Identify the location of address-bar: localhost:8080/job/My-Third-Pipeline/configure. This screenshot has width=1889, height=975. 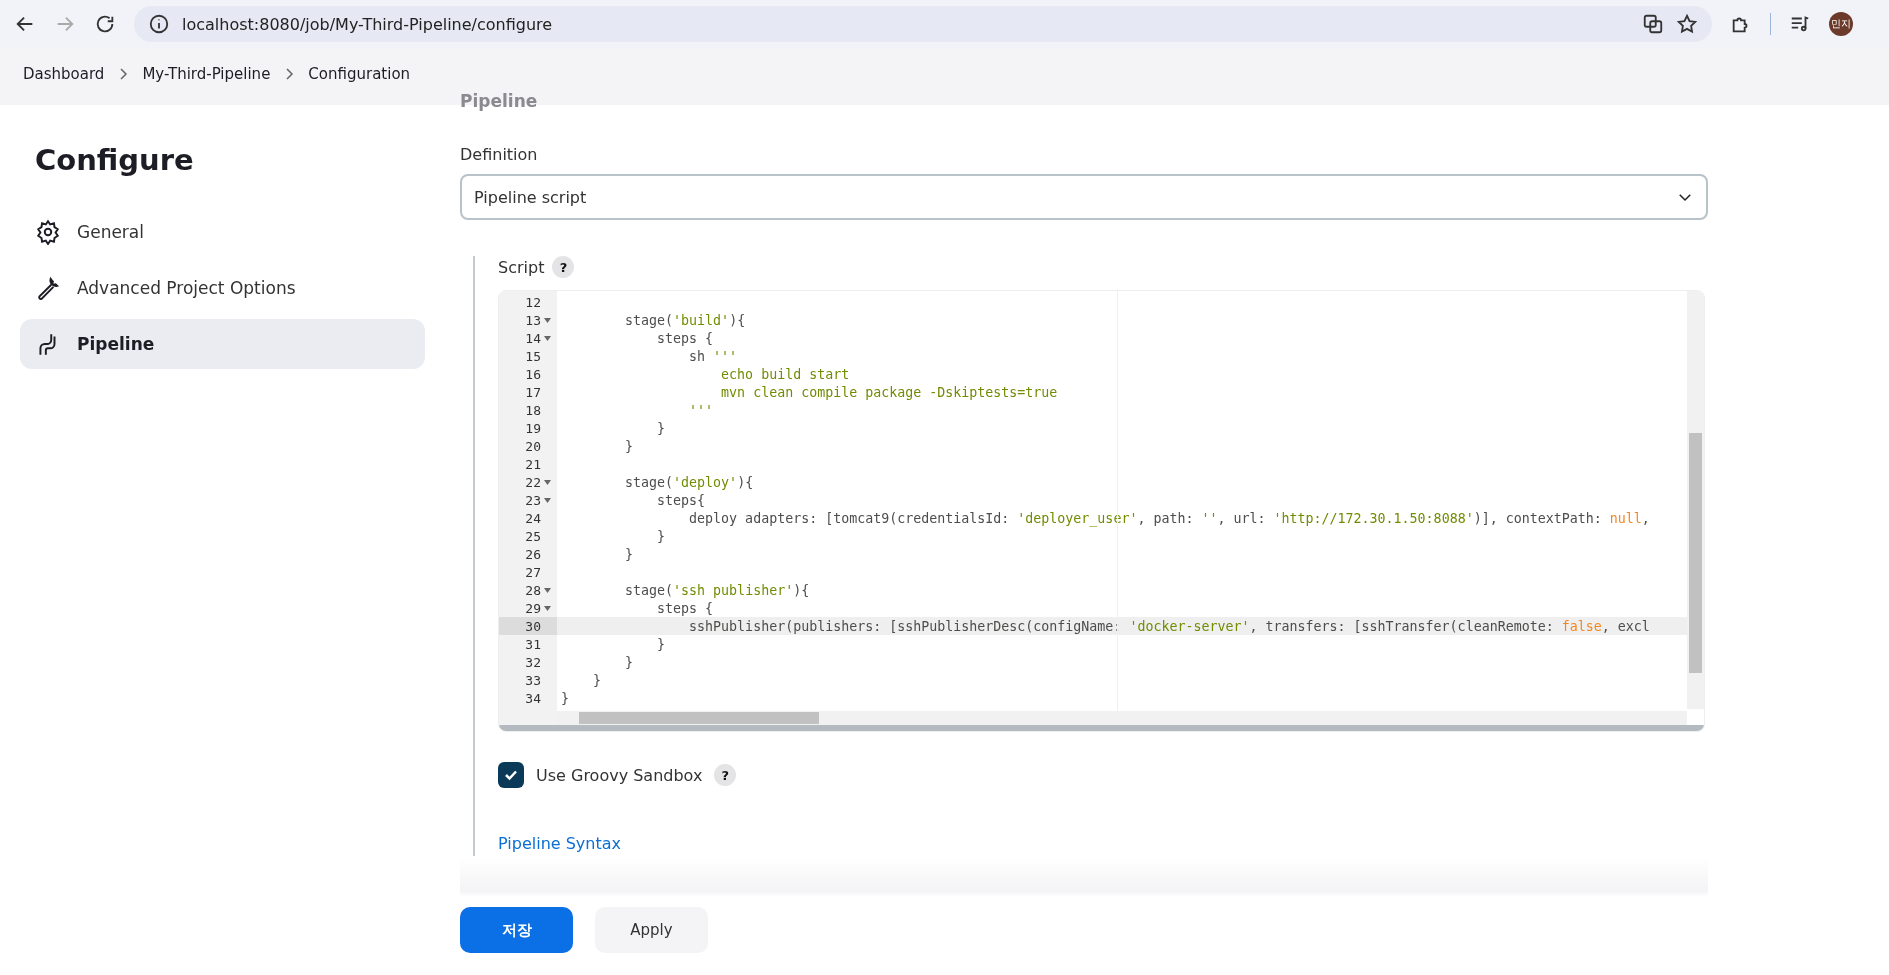
(923, 24).